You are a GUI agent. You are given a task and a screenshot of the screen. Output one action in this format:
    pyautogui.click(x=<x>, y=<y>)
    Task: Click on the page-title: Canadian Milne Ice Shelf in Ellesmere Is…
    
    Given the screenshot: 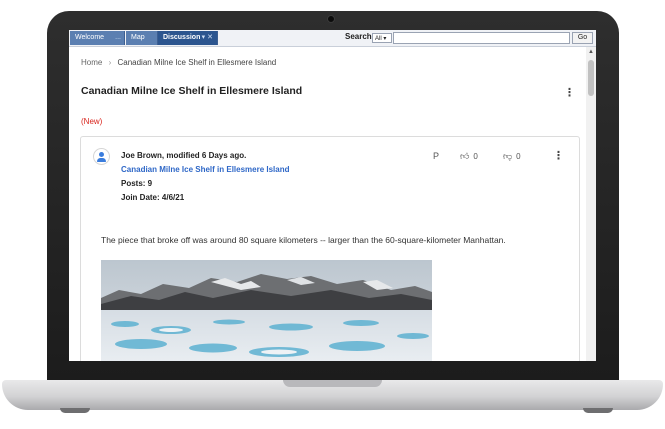 What is the action you would take?
    pyautogui.click(x=192, y=91)
    